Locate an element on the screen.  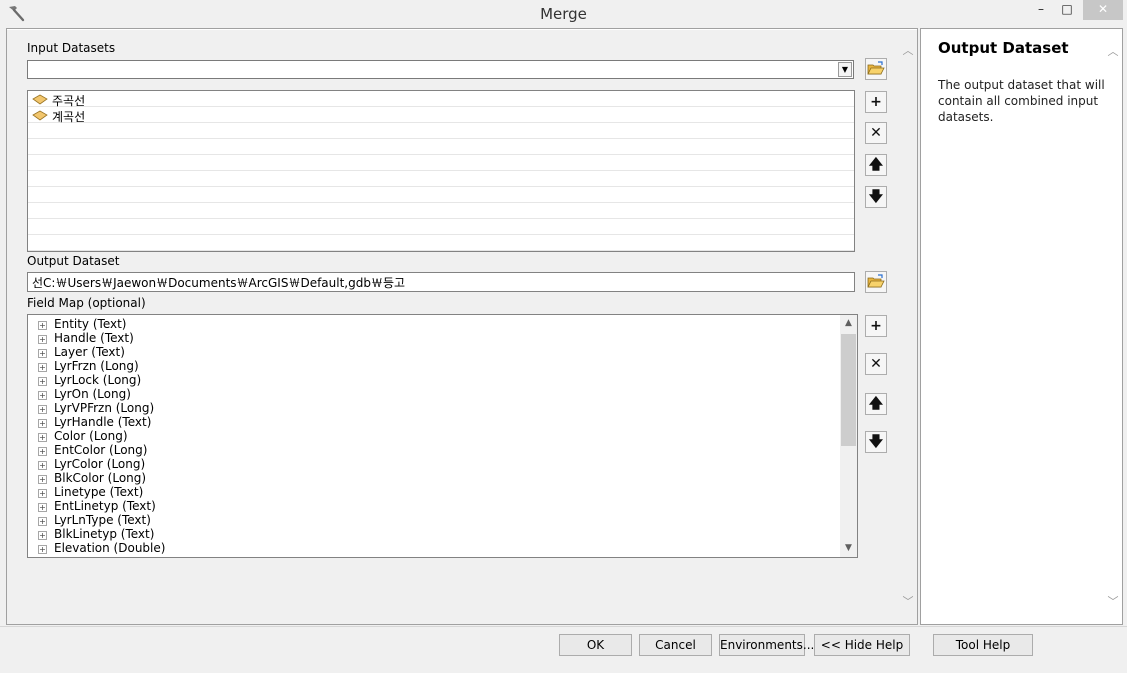
tree-item-label: Linetype (Text) is located at coordinates (99, 492).